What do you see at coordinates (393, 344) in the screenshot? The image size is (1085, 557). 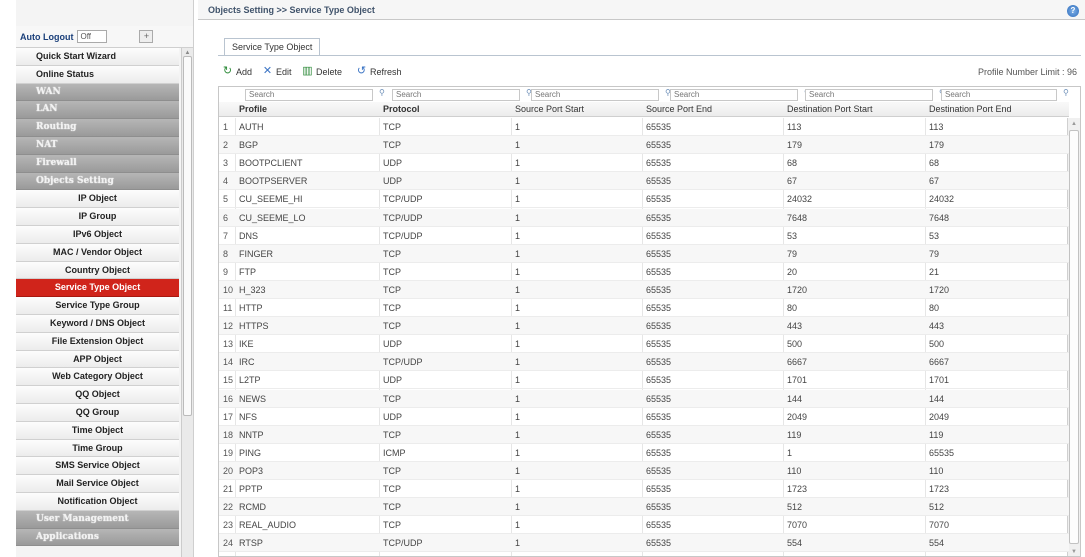 I see `table-cell: UDP` at bounding box center [393, 344].